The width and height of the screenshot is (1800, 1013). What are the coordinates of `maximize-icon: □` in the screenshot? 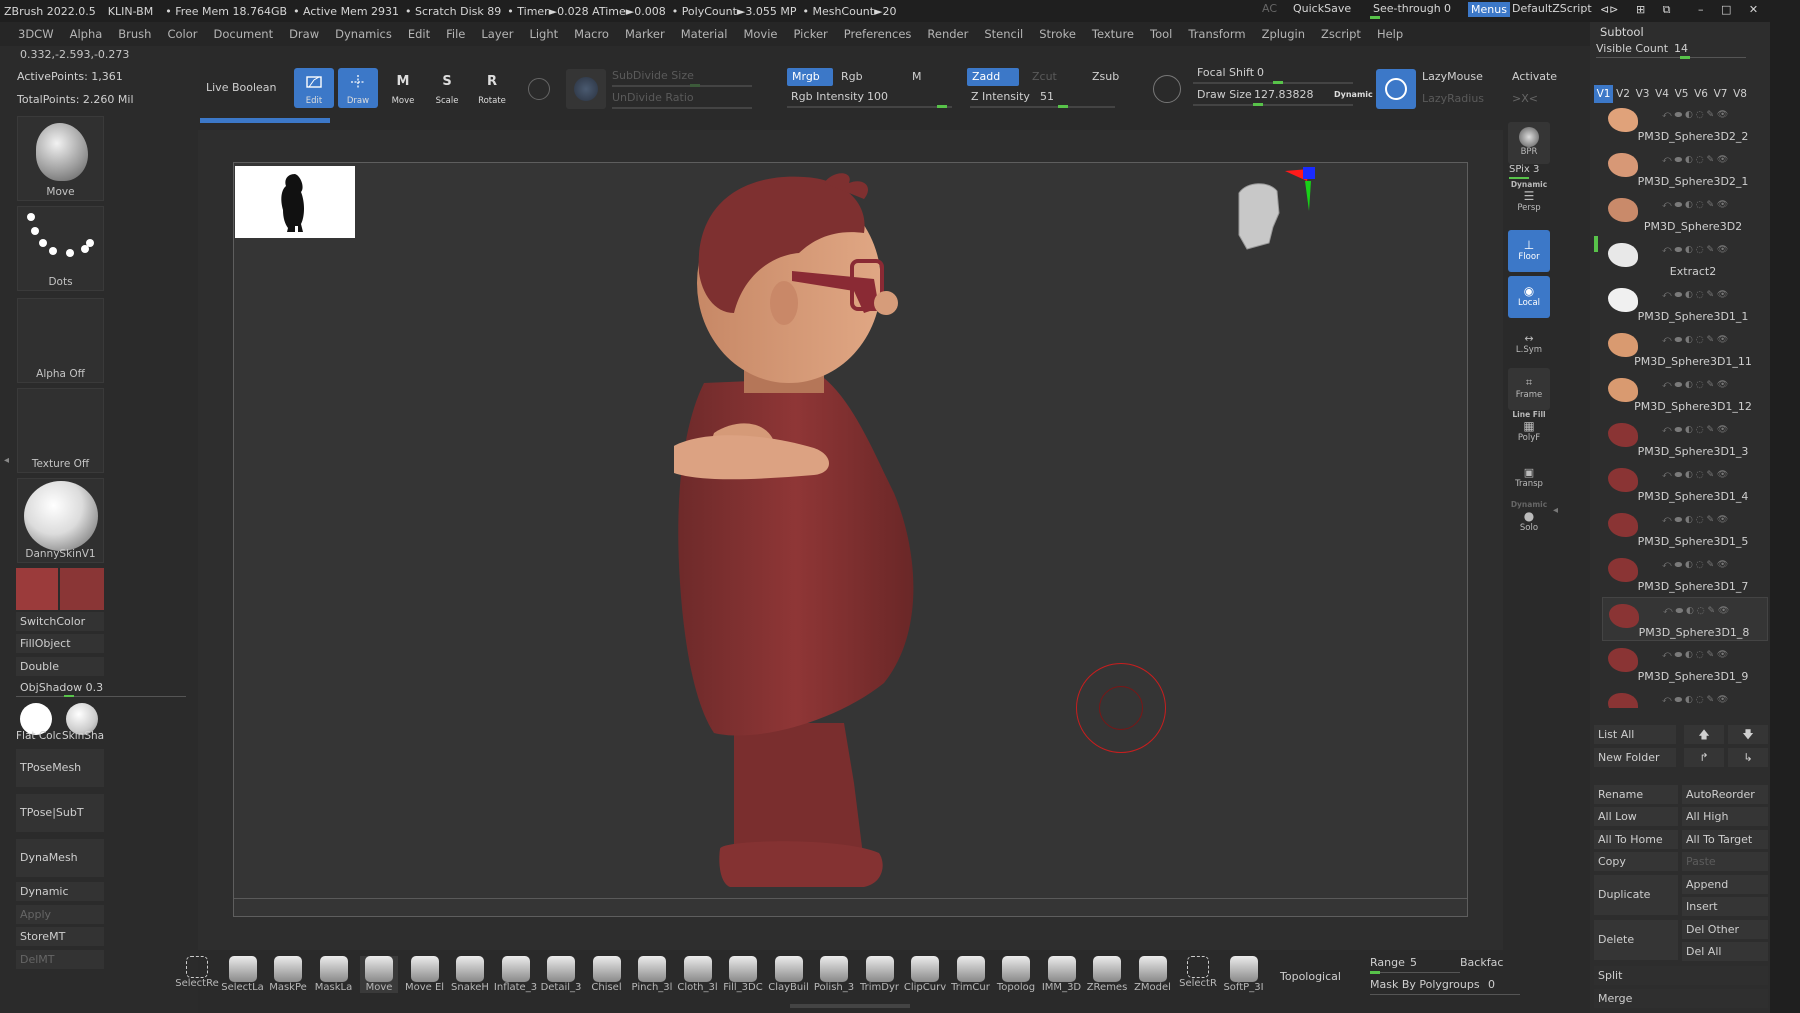 It's located at (1726, 9).